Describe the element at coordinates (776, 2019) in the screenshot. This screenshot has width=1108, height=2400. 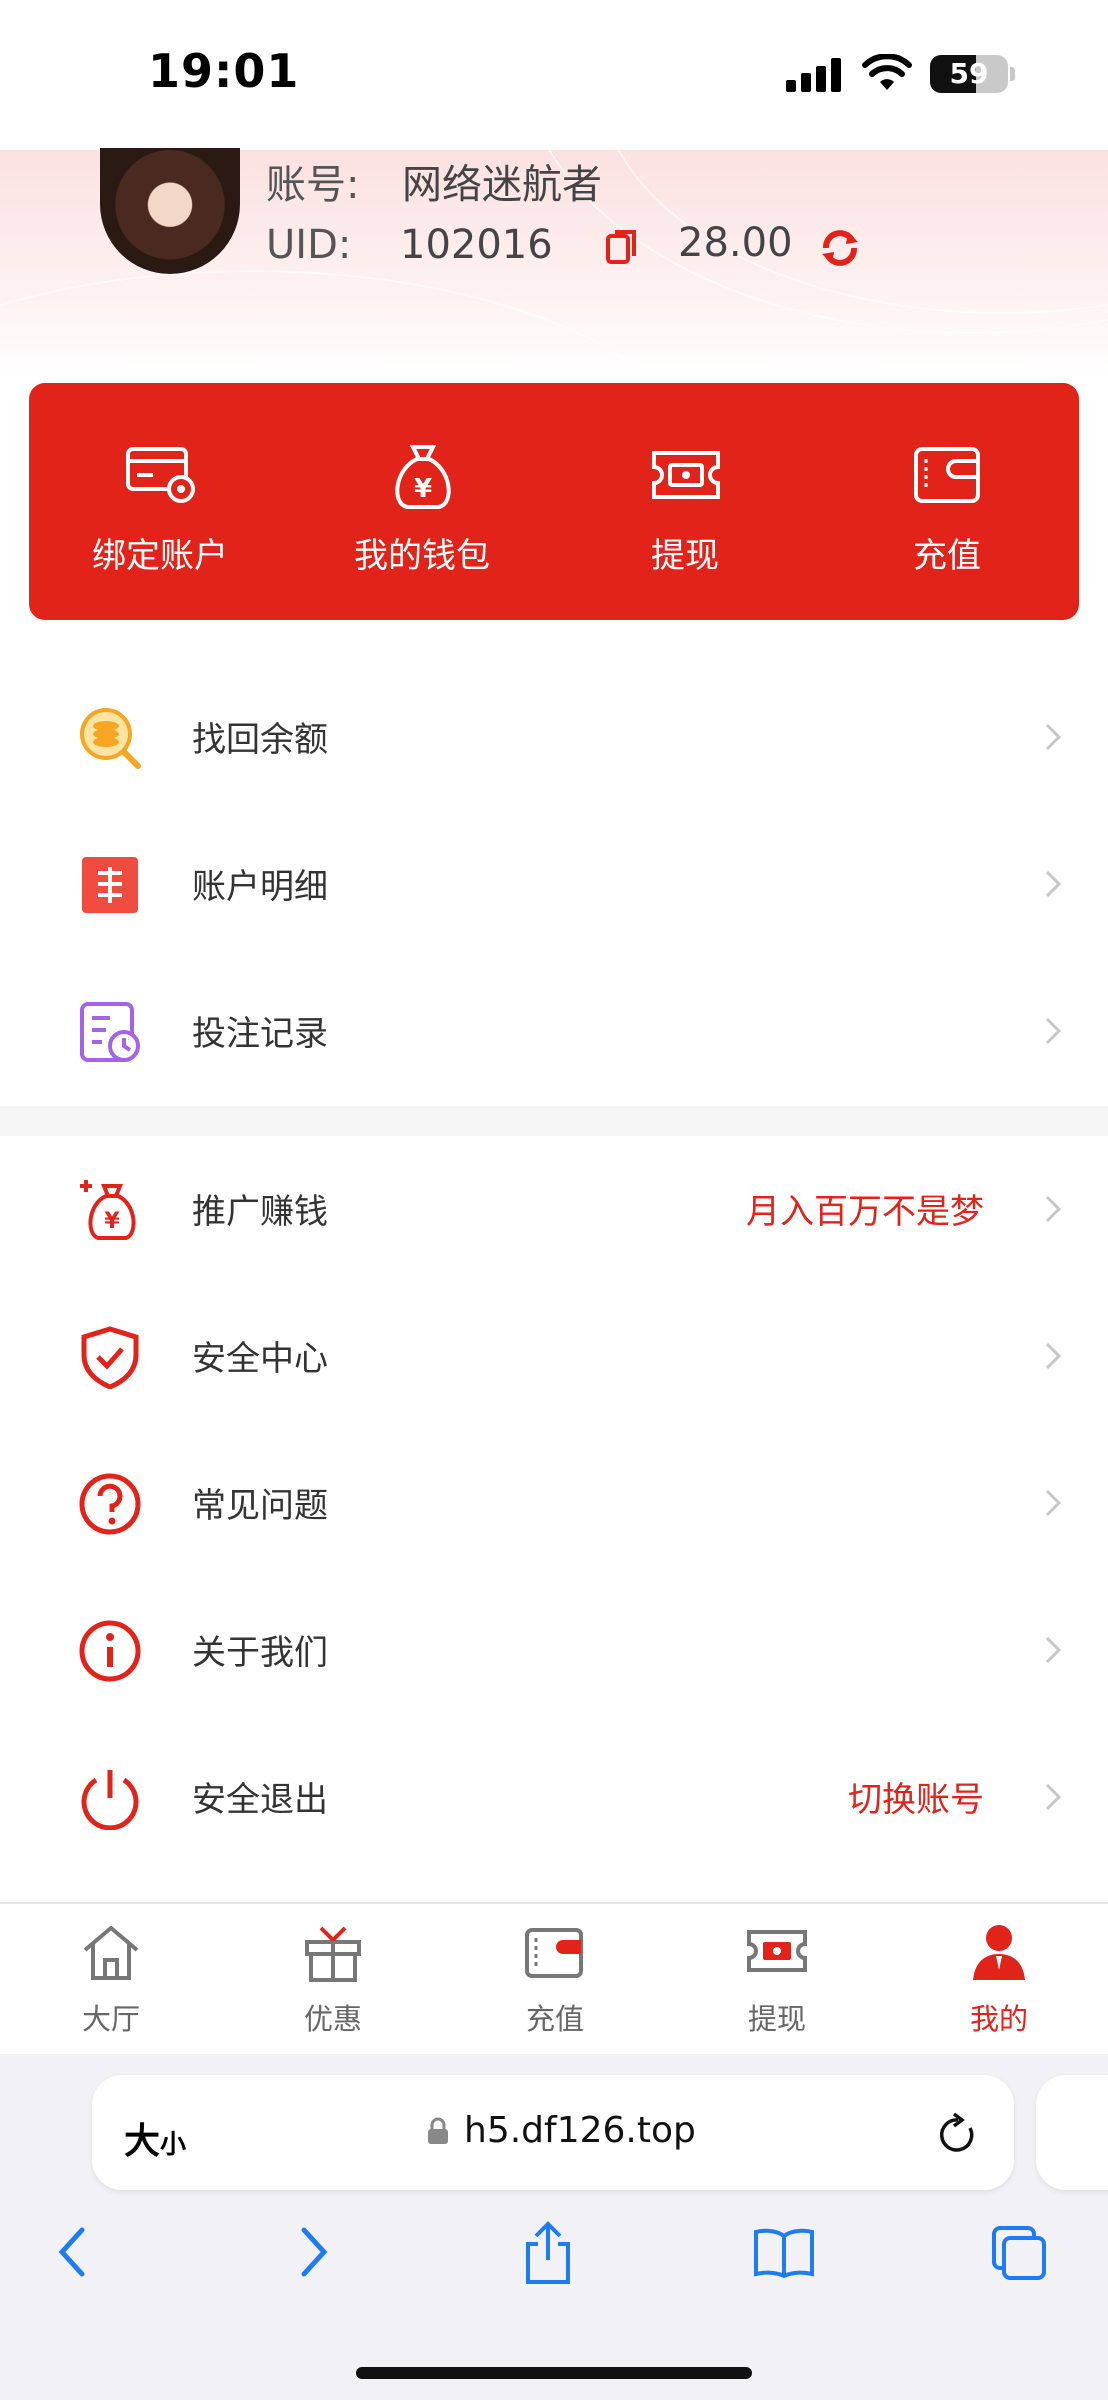
I see `tab-label: 提现` at that location.